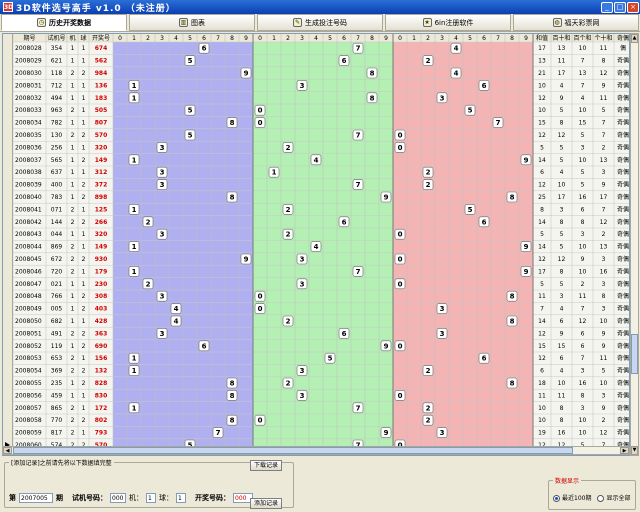  What do you see at coordinates (634, 450) in the screenshot?
I see `scroll-down-button: ▼` at bounding box center [634, 450].